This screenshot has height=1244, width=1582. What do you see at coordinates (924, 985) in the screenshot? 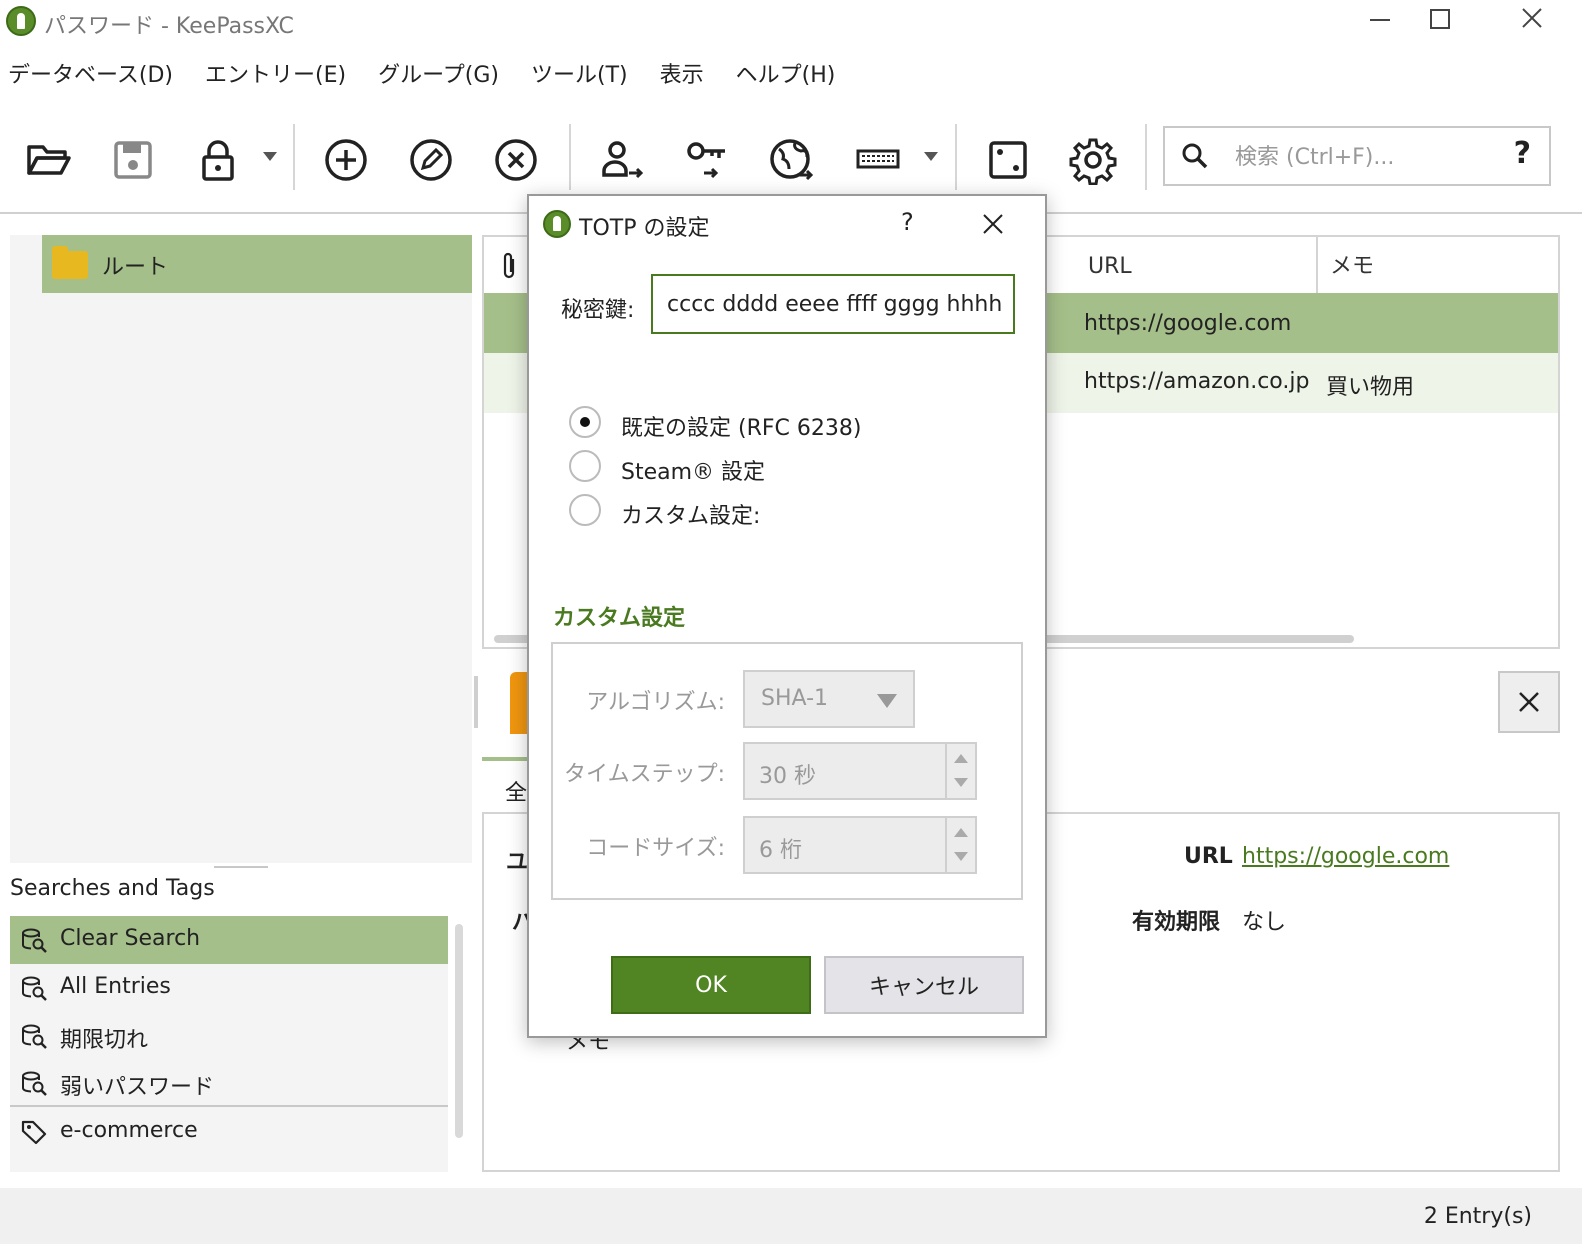
I see `cancel-button: キャンセル` at bounding box center [924, 985].